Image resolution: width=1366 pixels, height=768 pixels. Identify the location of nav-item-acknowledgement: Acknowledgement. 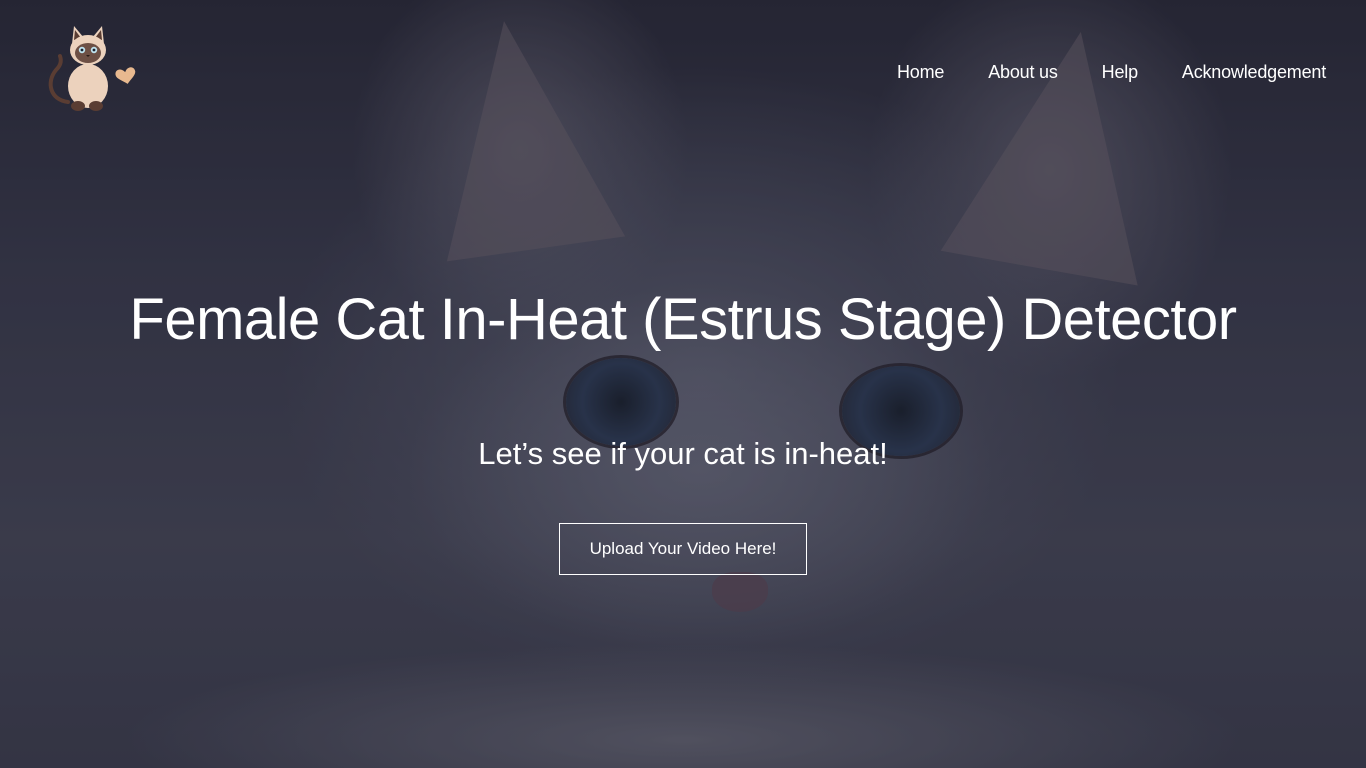
(1254, 72).